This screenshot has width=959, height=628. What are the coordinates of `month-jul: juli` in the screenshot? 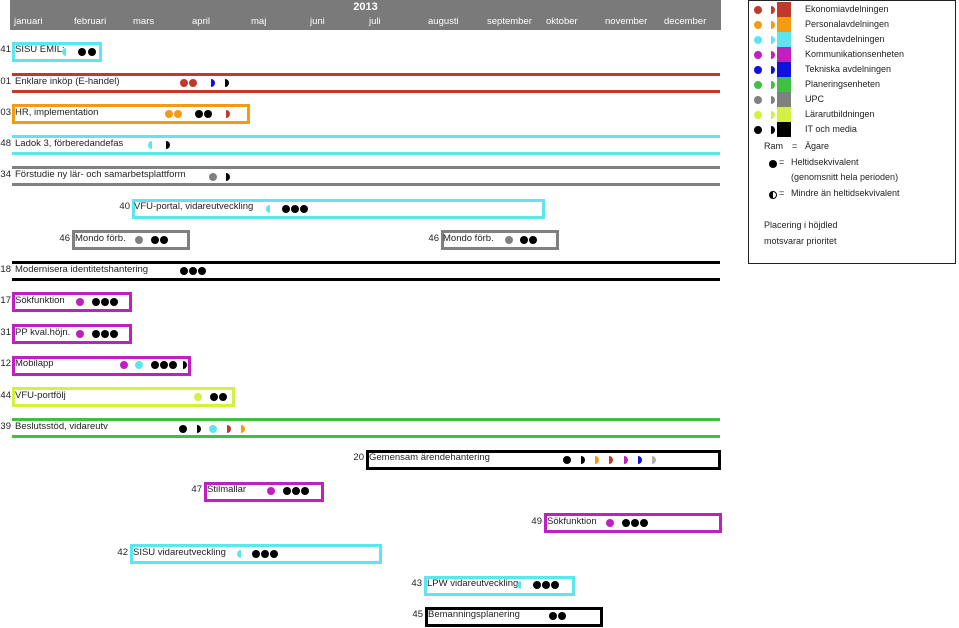 It's located at (375, 21).